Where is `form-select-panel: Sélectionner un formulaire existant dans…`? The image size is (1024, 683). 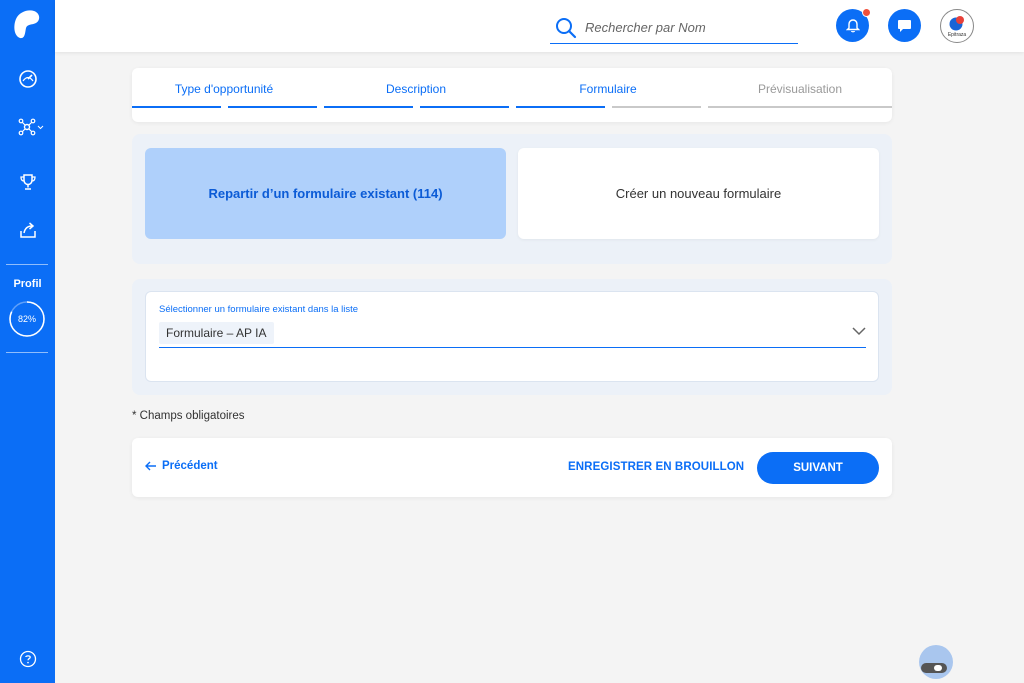 form-select-panel: Sélectionner un formulaire existant dans… is located at coordinates (512, 337).